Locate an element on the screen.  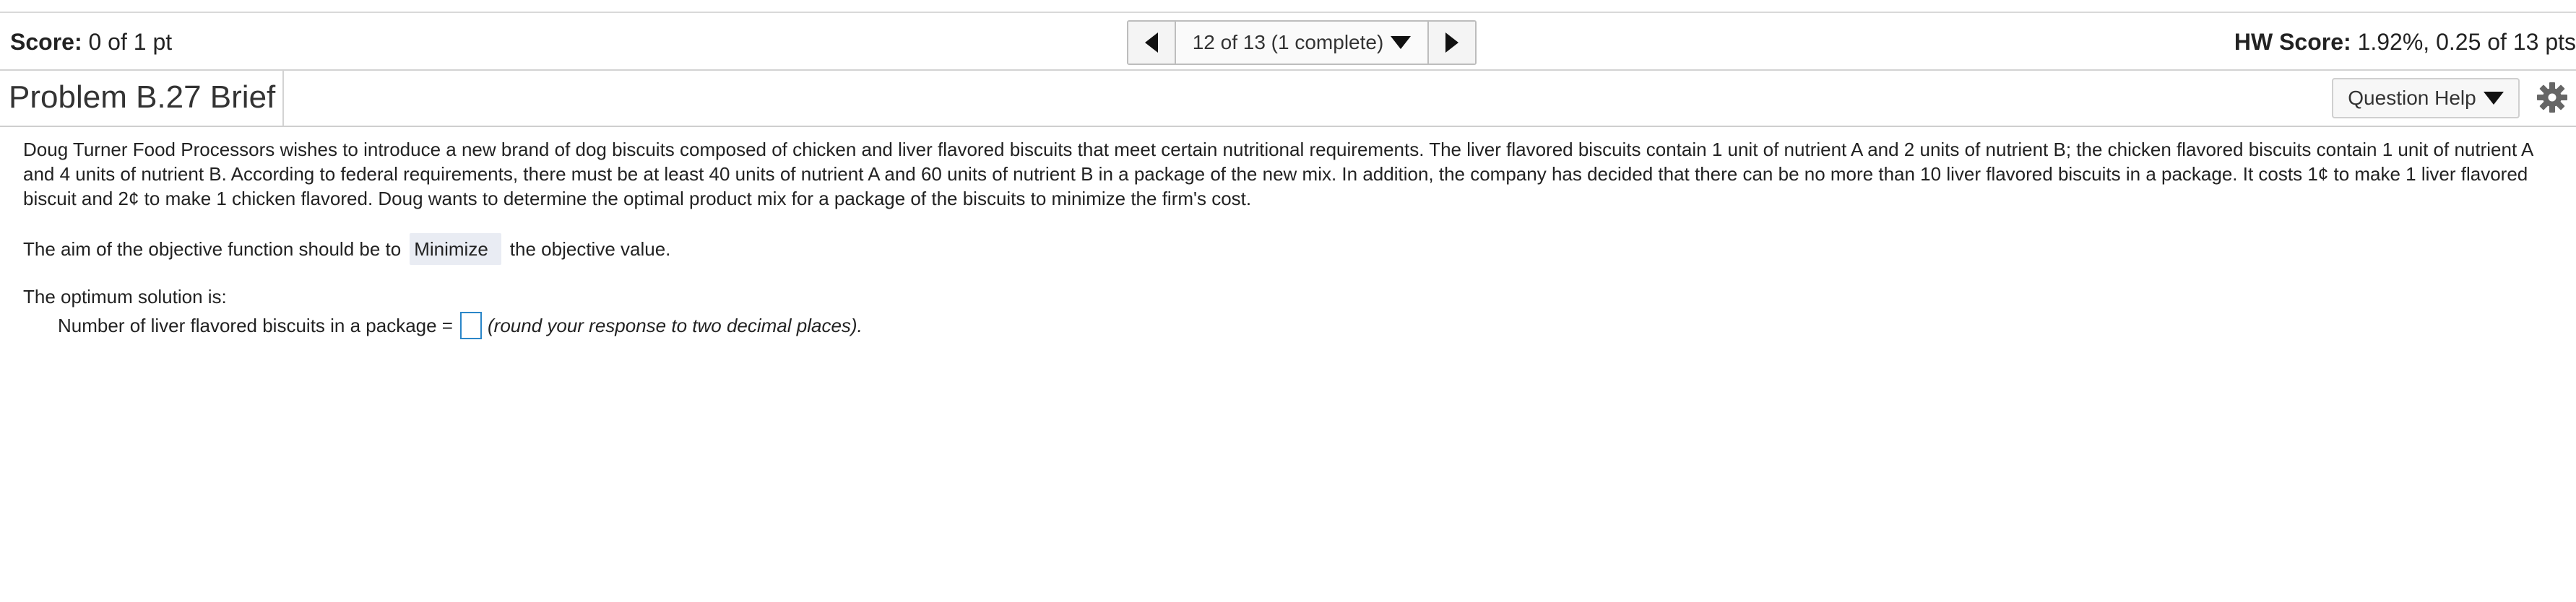
score: Score: 0 of 1 pt is located at coordinates (91, 42).